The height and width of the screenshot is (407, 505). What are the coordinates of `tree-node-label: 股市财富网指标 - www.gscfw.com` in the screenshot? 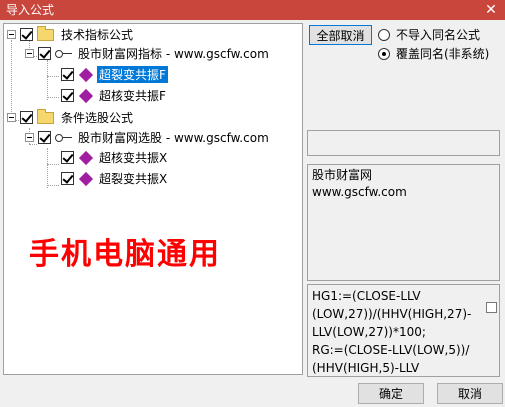 It's located at (173, 54).